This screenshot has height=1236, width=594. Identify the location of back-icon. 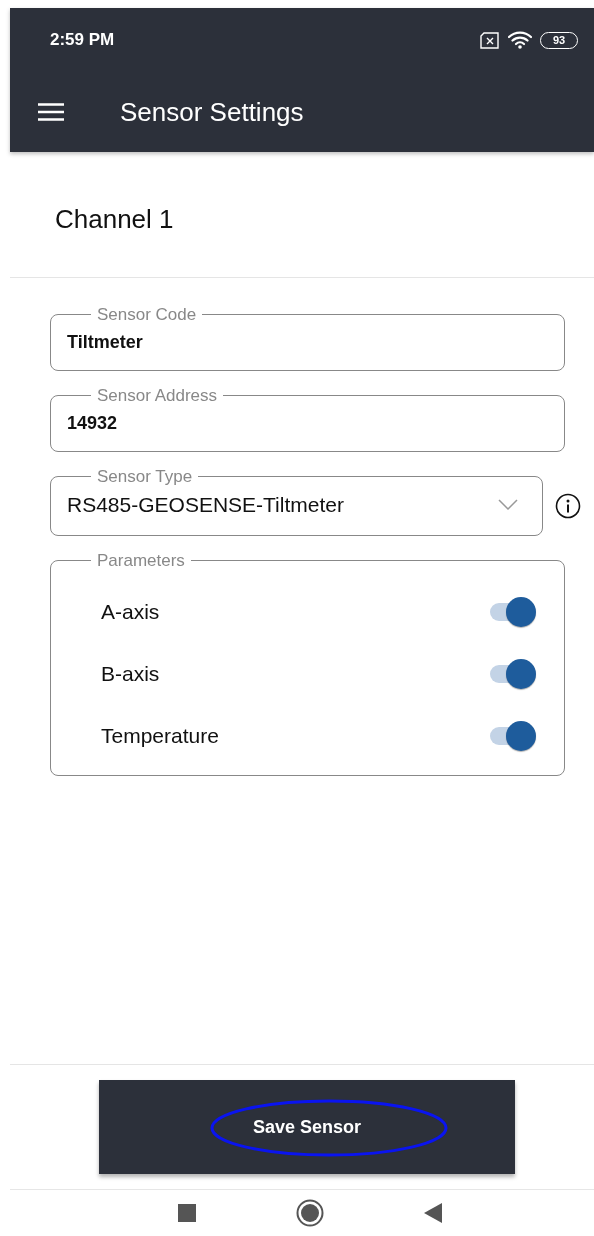
(433, 1213).